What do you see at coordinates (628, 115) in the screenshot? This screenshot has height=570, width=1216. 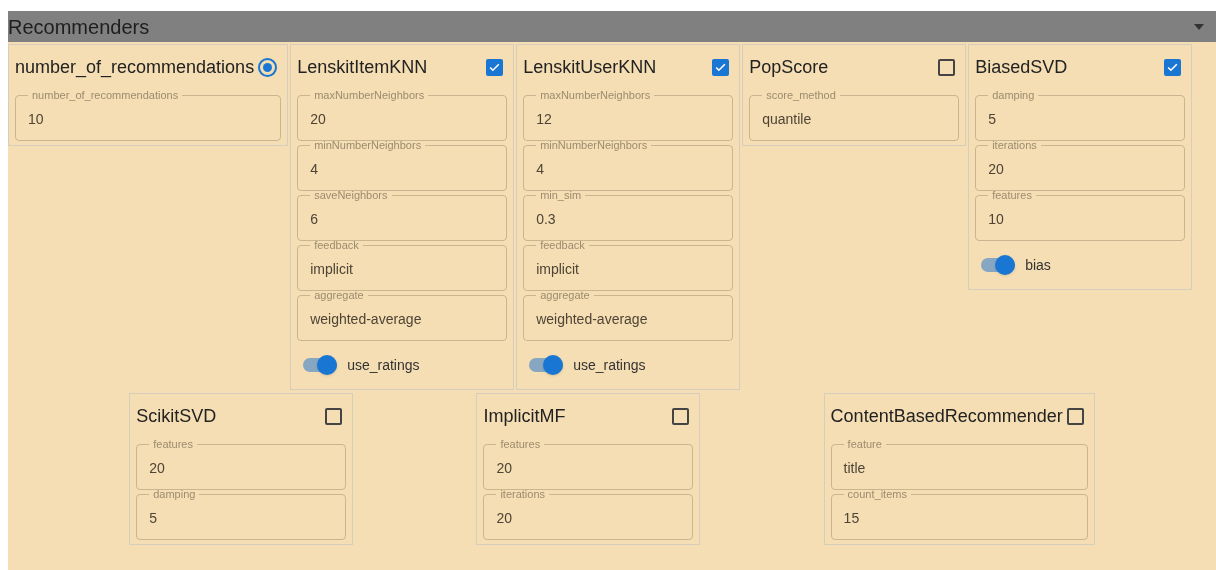 I see `input-field: maxNumberNeighbors 12` at bounding box center [628, 115].